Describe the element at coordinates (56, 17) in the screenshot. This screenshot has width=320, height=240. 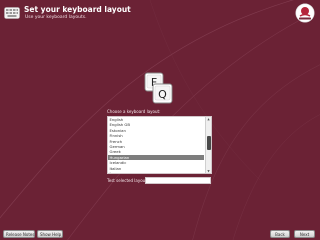
I see `page-subtitle: Use your keyboard layouts.` at that location.